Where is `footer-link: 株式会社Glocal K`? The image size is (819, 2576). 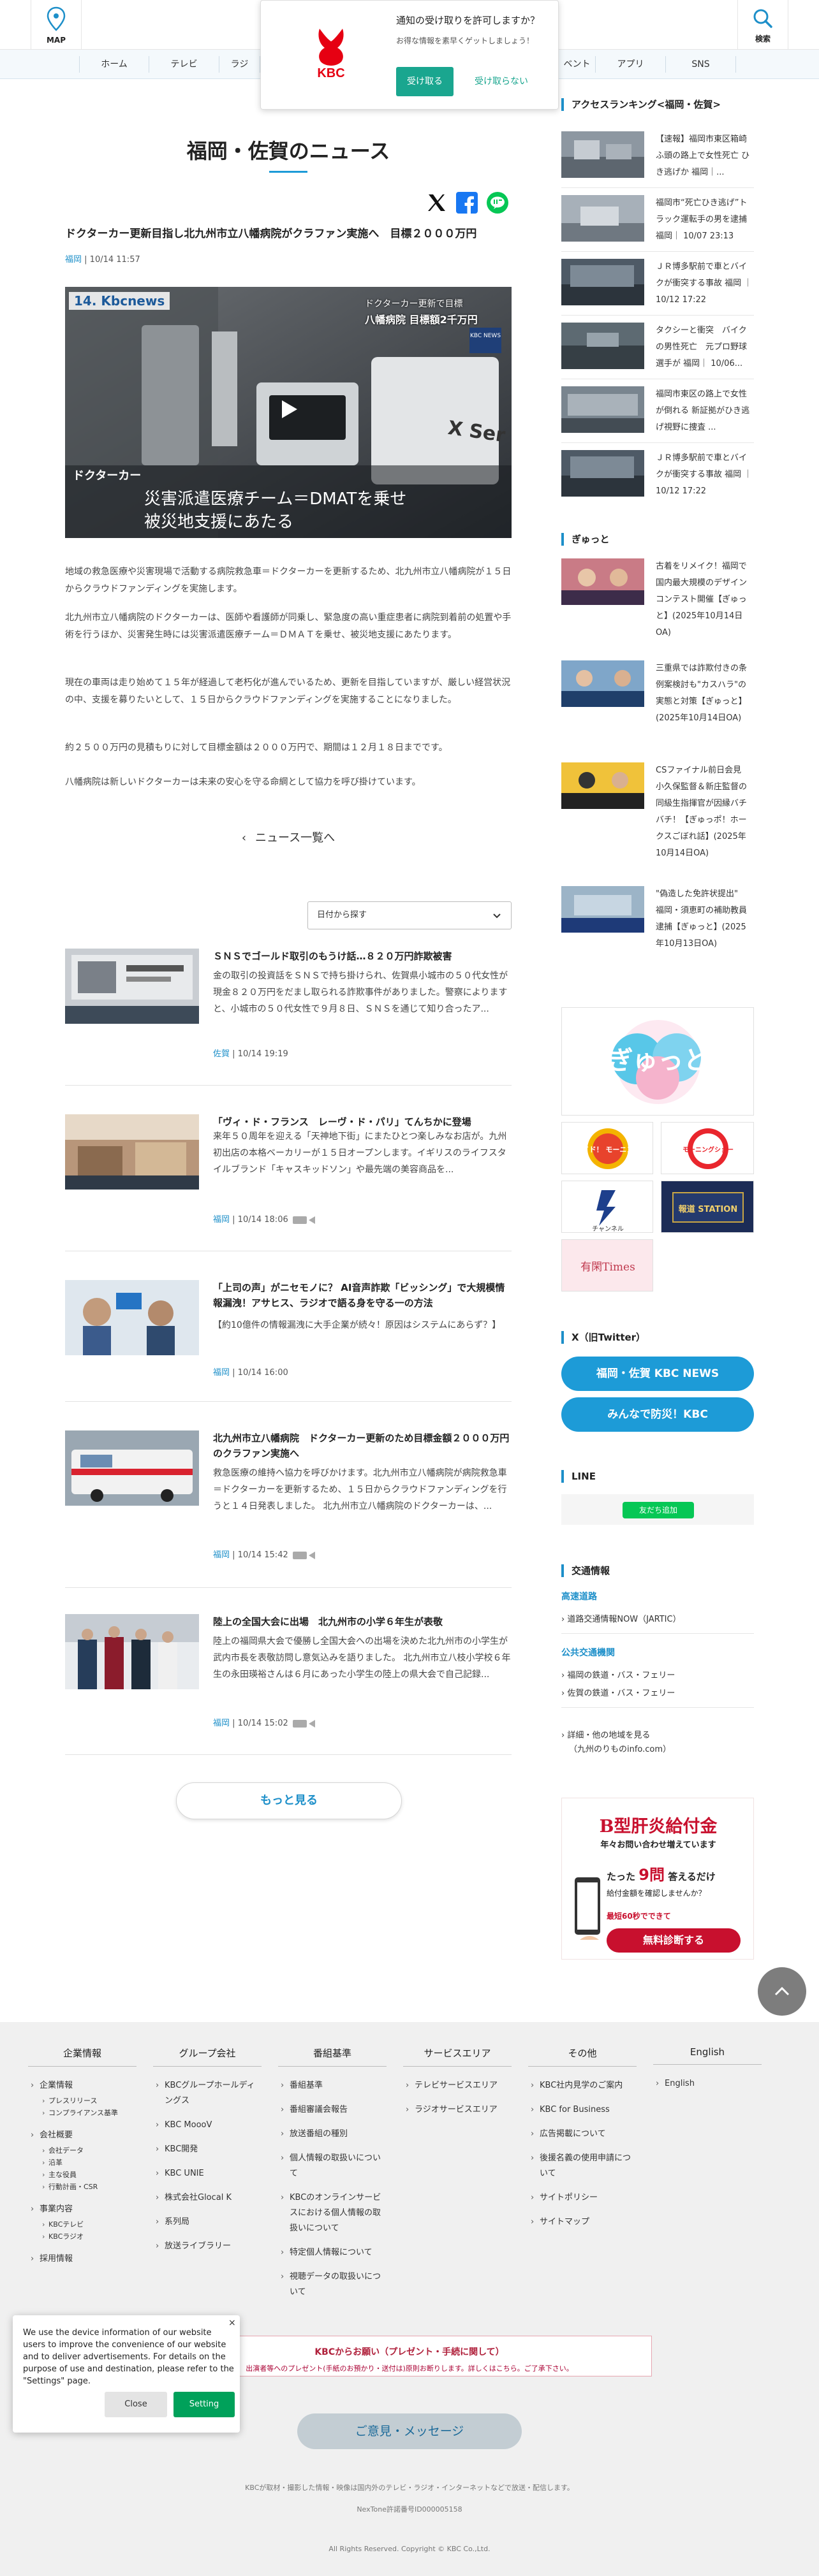
footer-link: 株式会社Glocal K is located at coordinates (206, 2198).